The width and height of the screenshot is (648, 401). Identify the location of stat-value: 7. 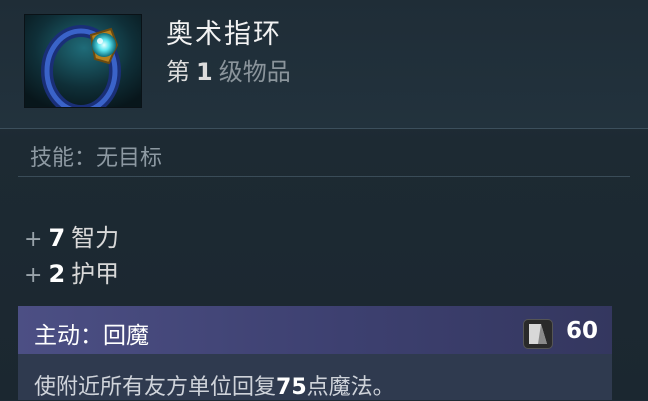
(57, 238).